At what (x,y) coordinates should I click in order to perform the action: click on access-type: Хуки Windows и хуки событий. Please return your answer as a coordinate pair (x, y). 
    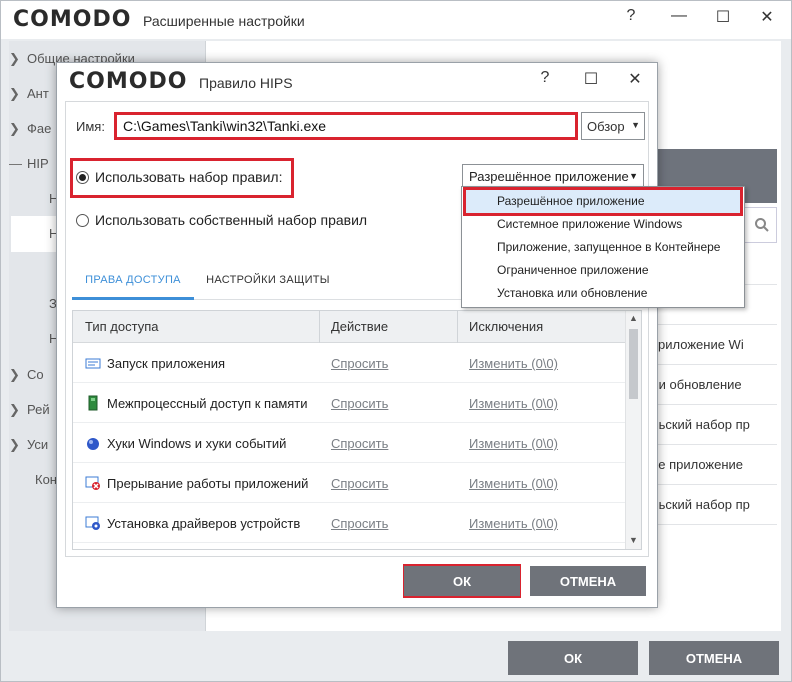
    Looking at the image, I should click on (197, 443).